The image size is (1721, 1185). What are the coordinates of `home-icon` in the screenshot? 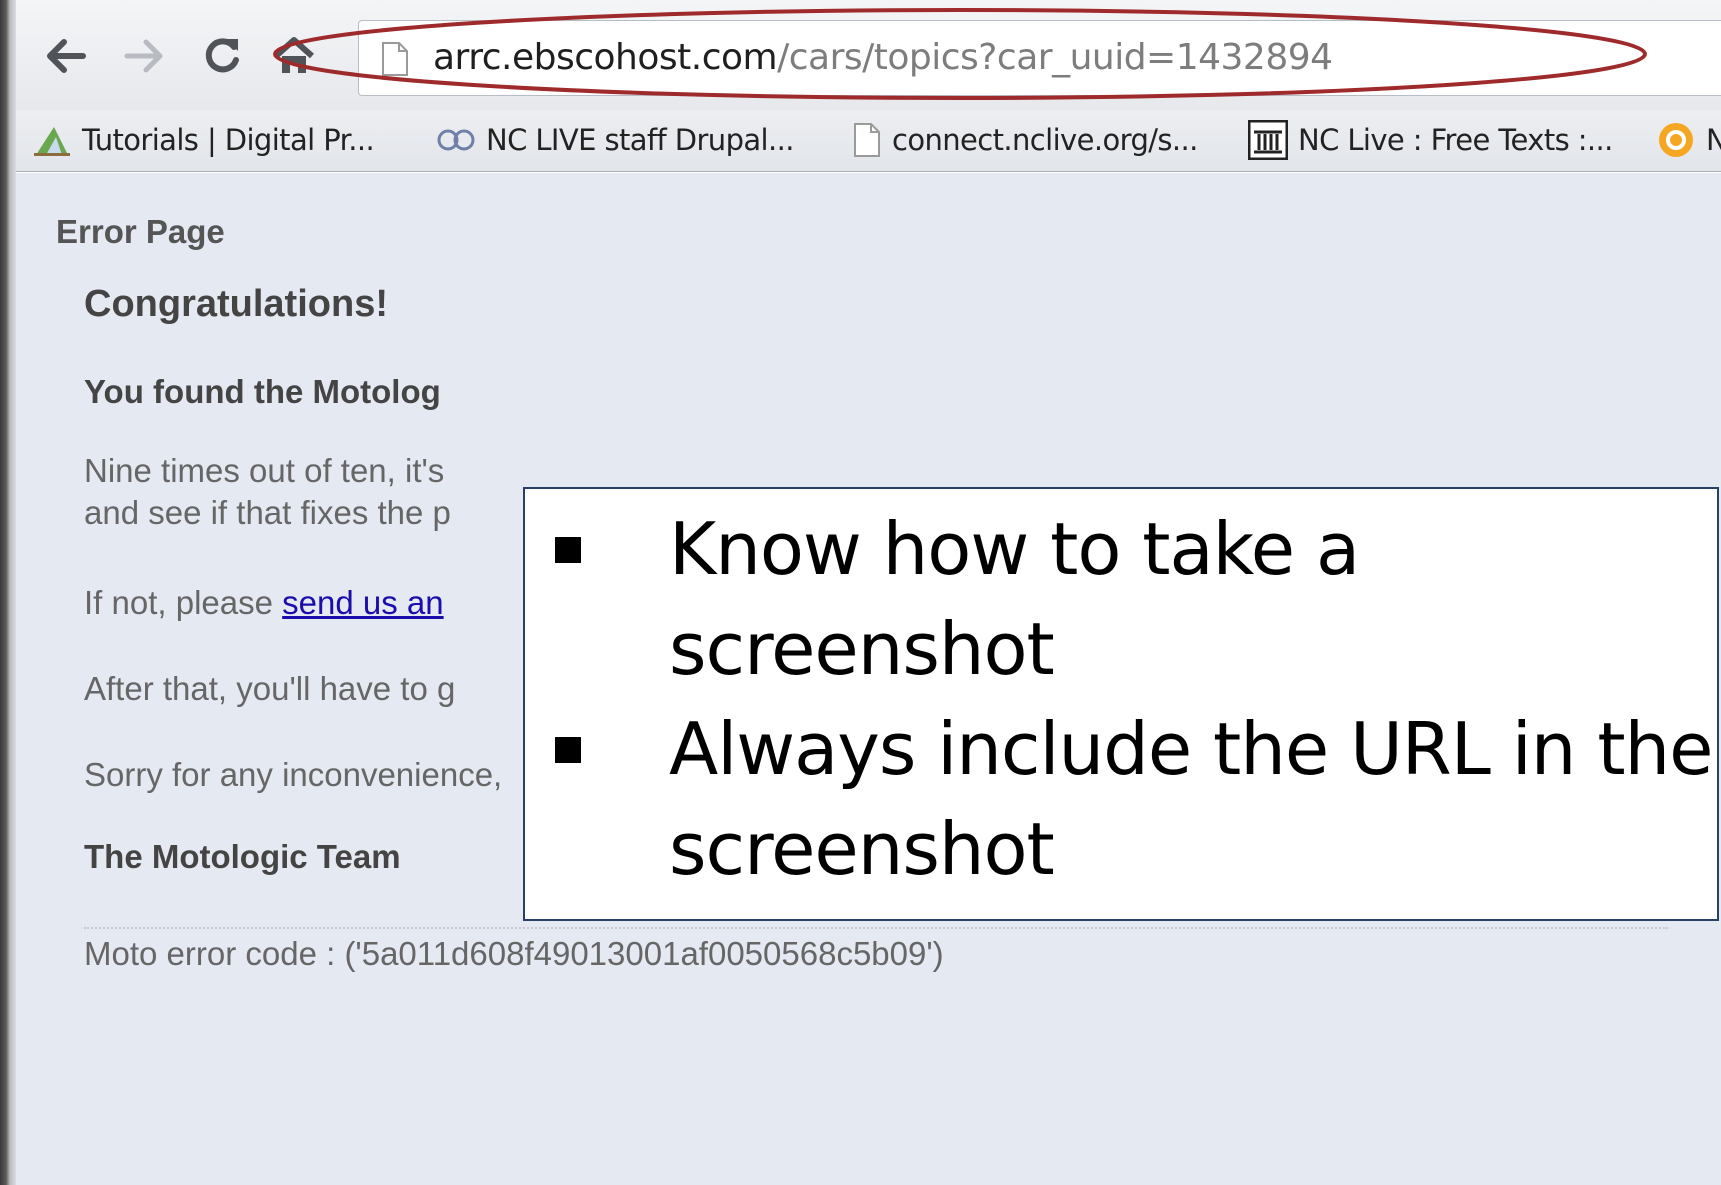 It's located at (294, 55).